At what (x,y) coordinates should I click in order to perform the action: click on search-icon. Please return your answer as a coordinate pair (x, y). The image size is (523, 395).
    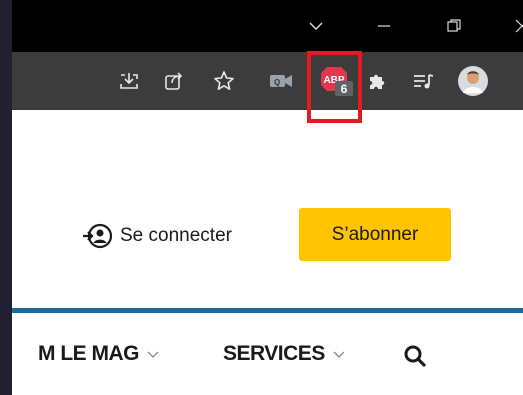
    Looking at the image, I should click on (415, 356).